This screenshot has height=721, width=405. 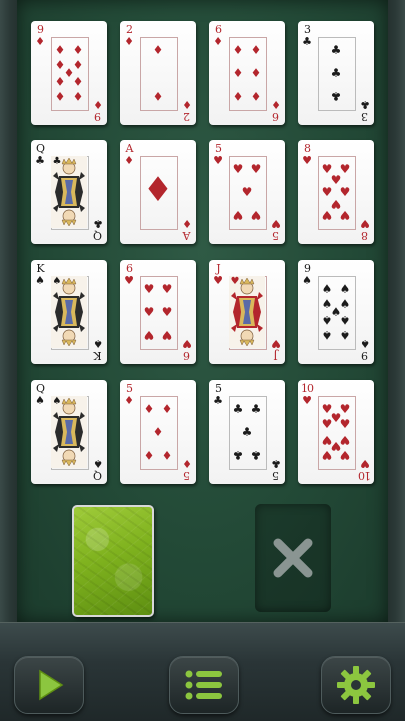 I want to click on playing-card: A ♦ A ♦ ♦, so click(x=158, y=192).